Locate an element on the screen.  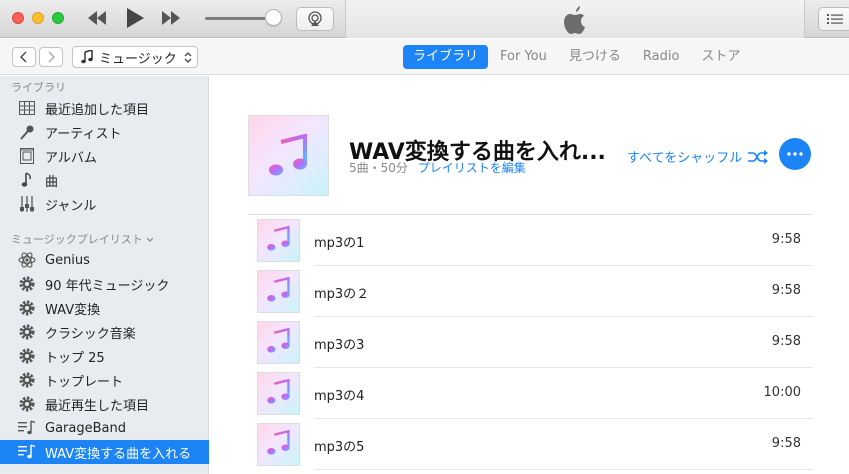
forward-button is located at coordinates (51, 57).